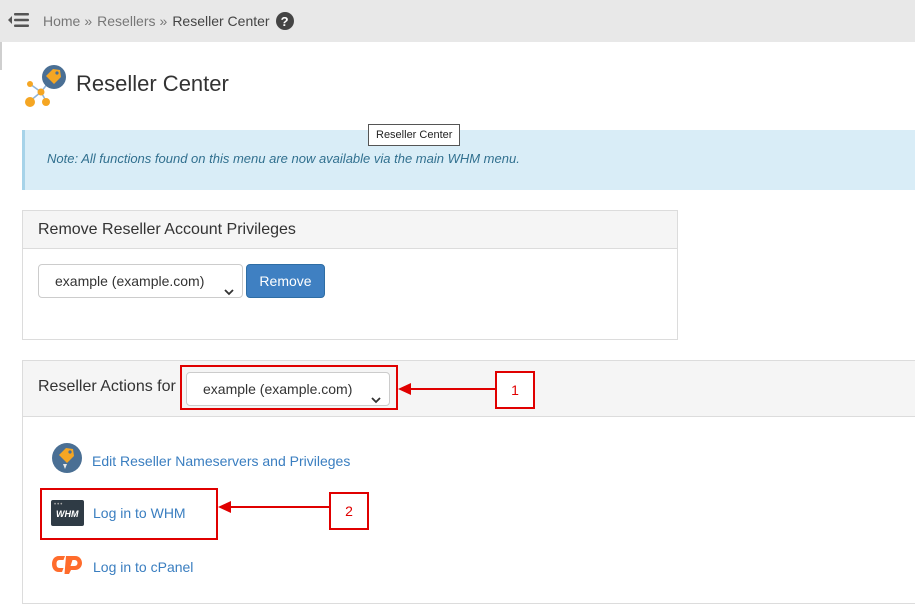  I want to click on reseller-actions-heading: Reseller Actions for, so click(107, 386).